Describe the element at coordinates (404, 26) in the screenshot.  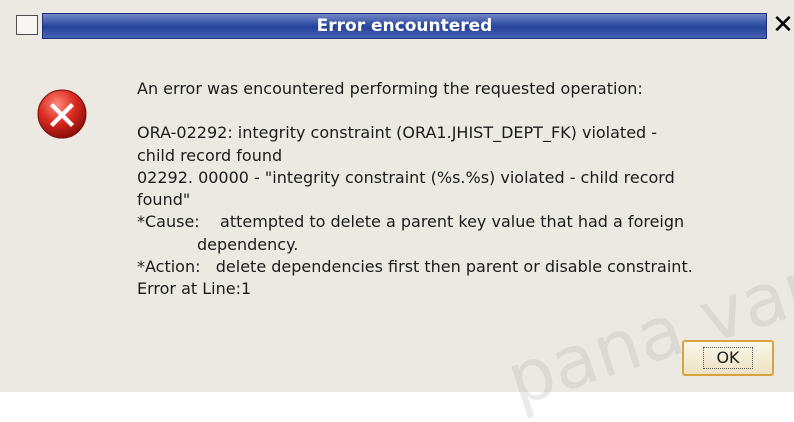
I see `dialog-title: Error encountered` at that location.